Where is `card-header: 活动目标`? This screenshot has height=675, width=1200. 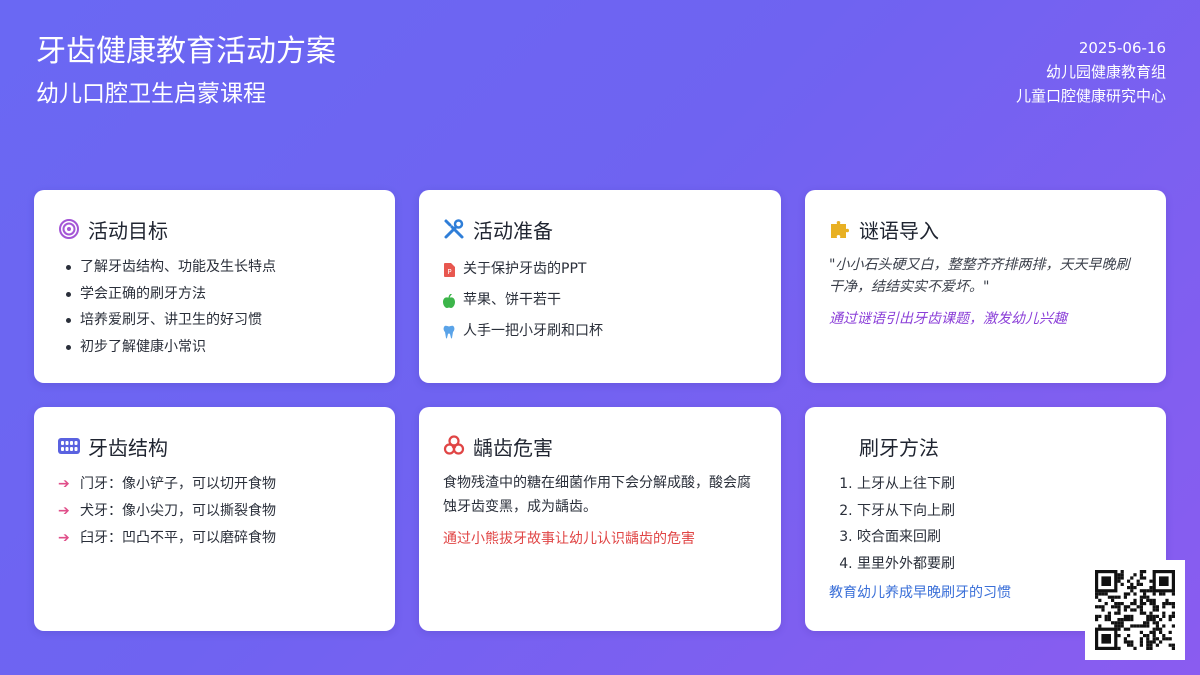
card-header: 活动目标 is located at coordinates (214, 229).